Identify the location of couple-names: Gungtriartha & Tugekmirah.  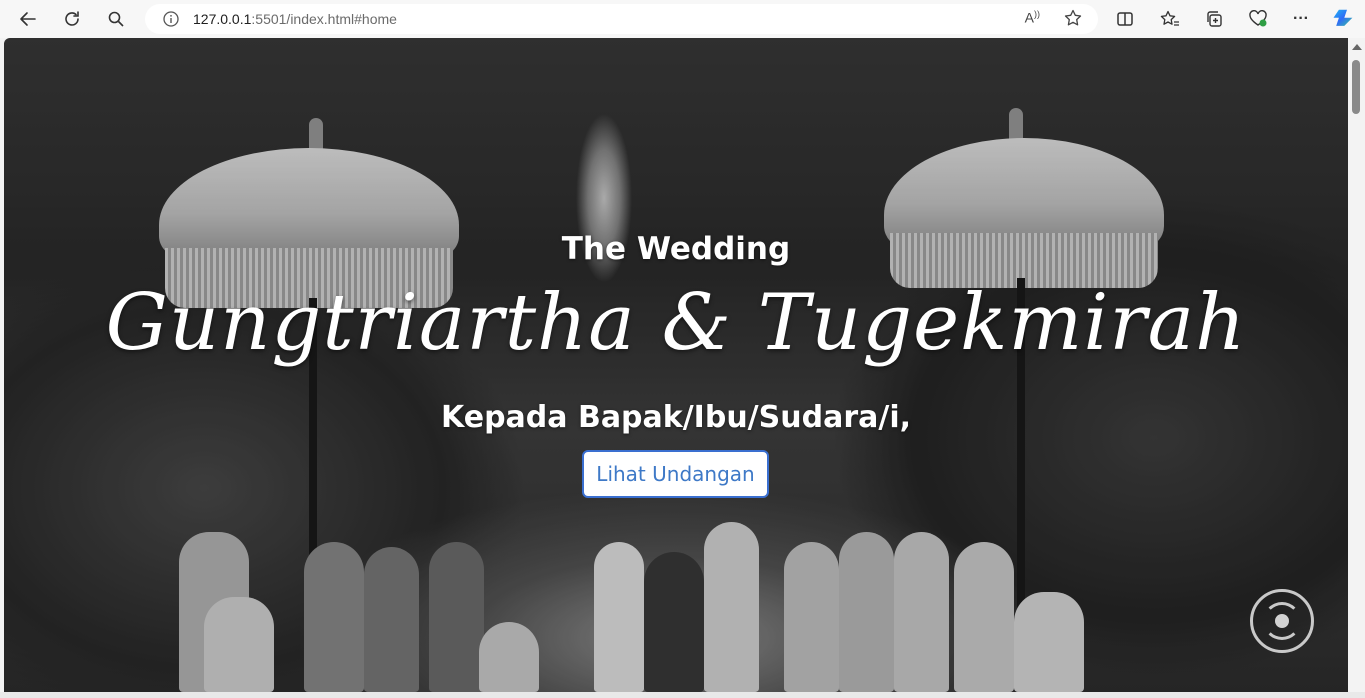
(676, 323).